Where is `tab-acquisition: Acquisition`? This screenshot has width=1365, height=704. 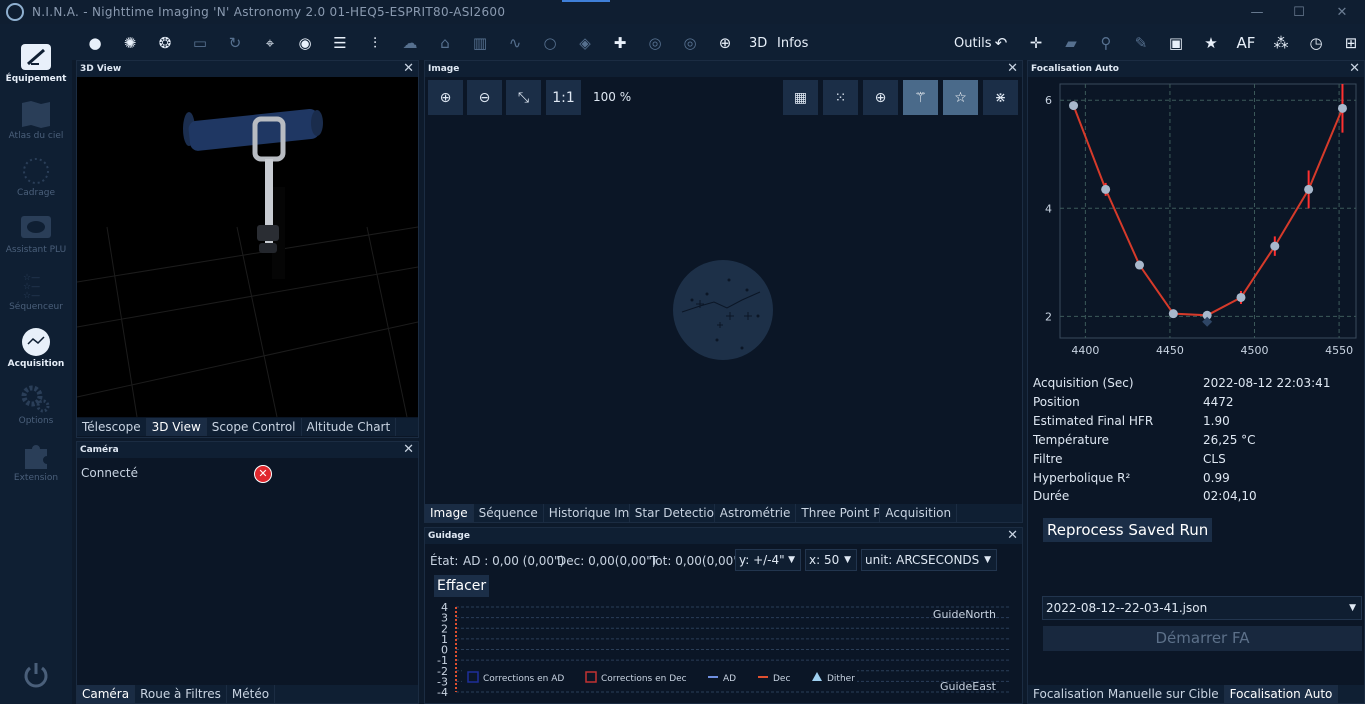 tab-acquisition: Acquisition is located at coordinates (919, 513).